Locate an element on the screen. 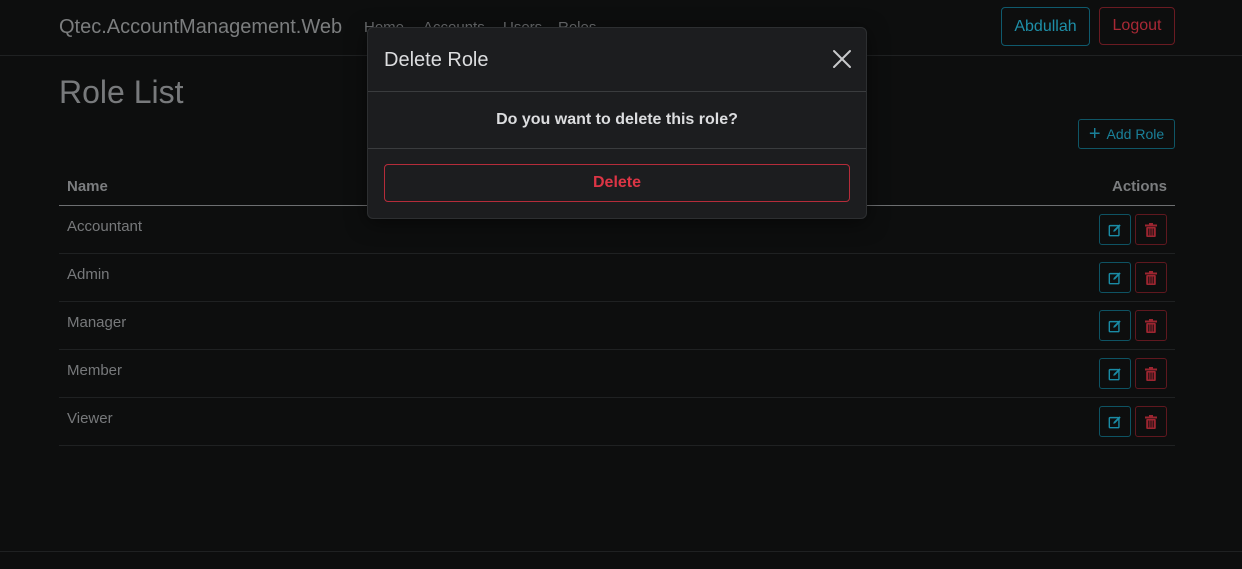 The width and height of the screenshot is (1242, 569). user-button: Abdullah is located at coordinates (1045, 26).